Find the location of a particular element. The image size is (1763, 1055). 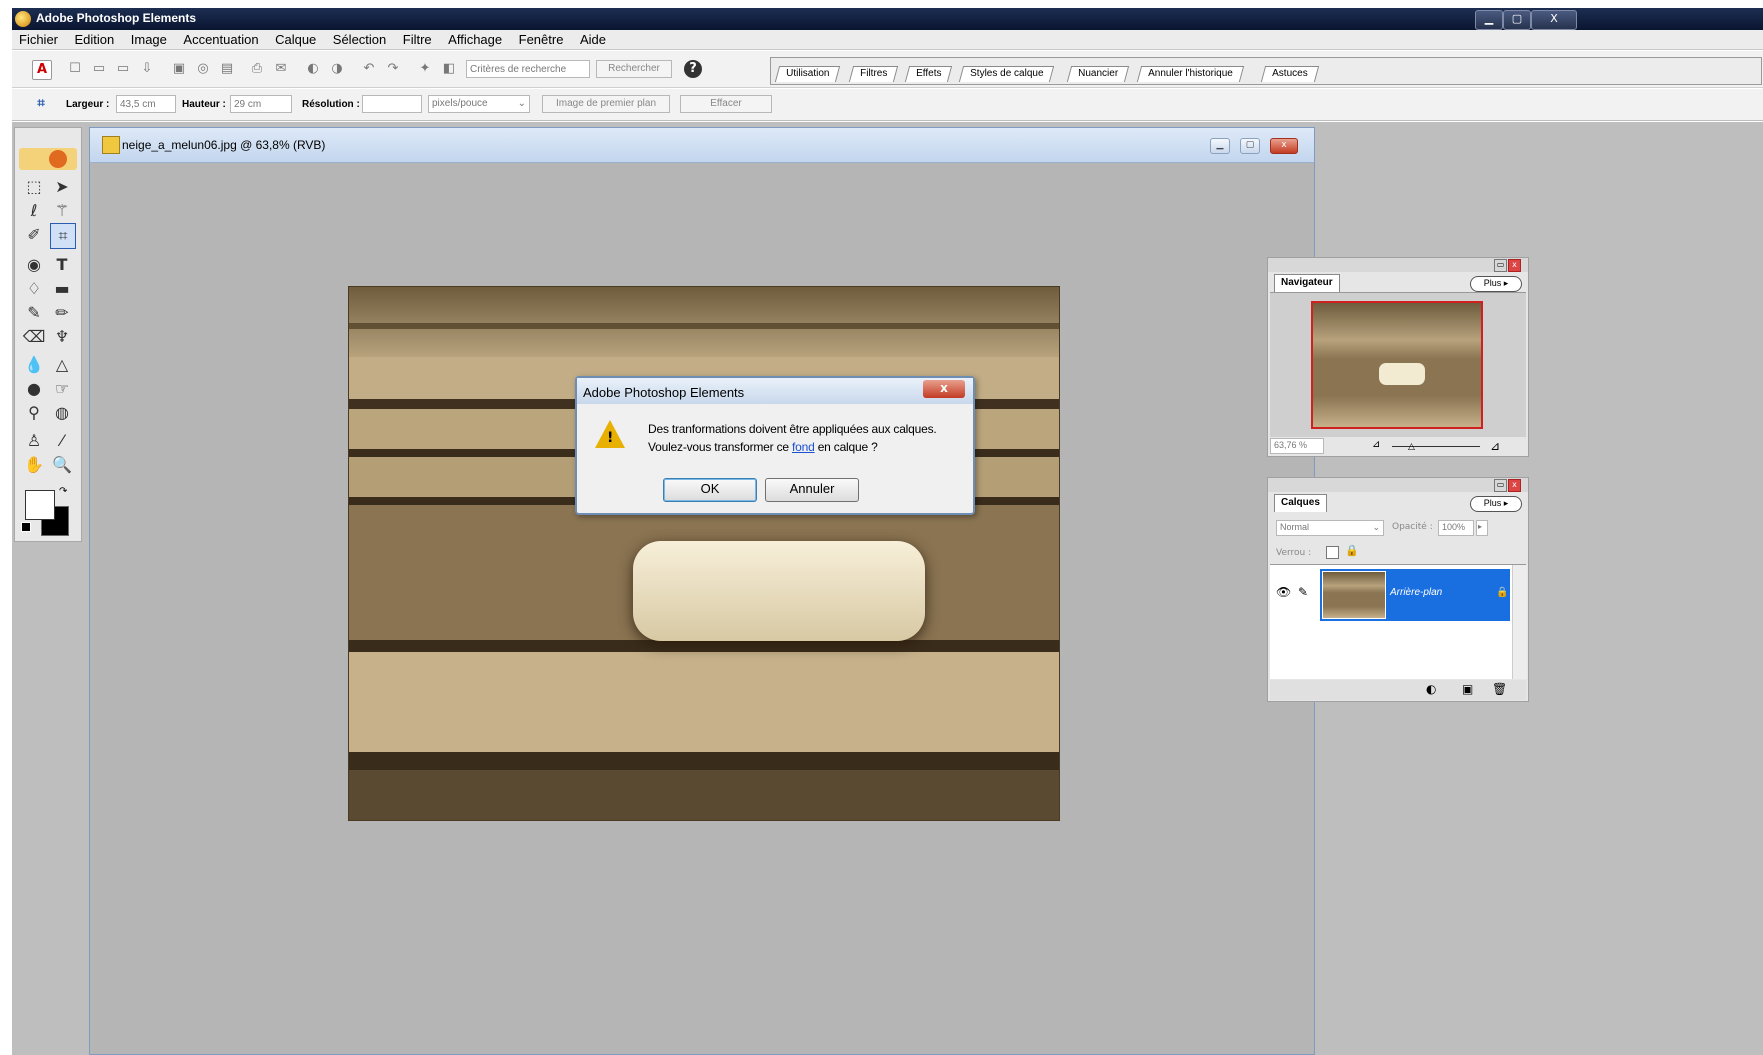

sponge-tool-icon: ● is located at coordinates (34, 389).